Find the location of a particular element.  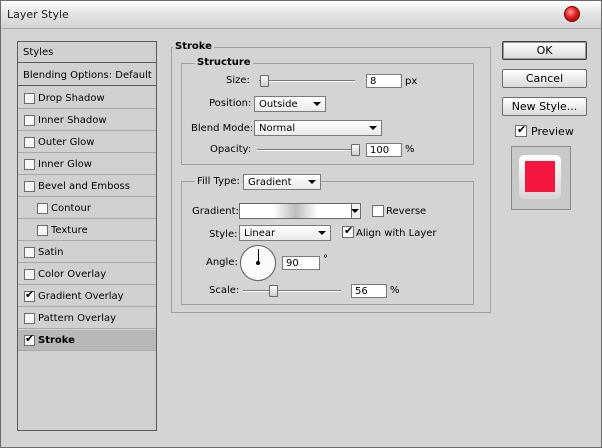

opacity-slider-track is located at coordinates (307, 150).